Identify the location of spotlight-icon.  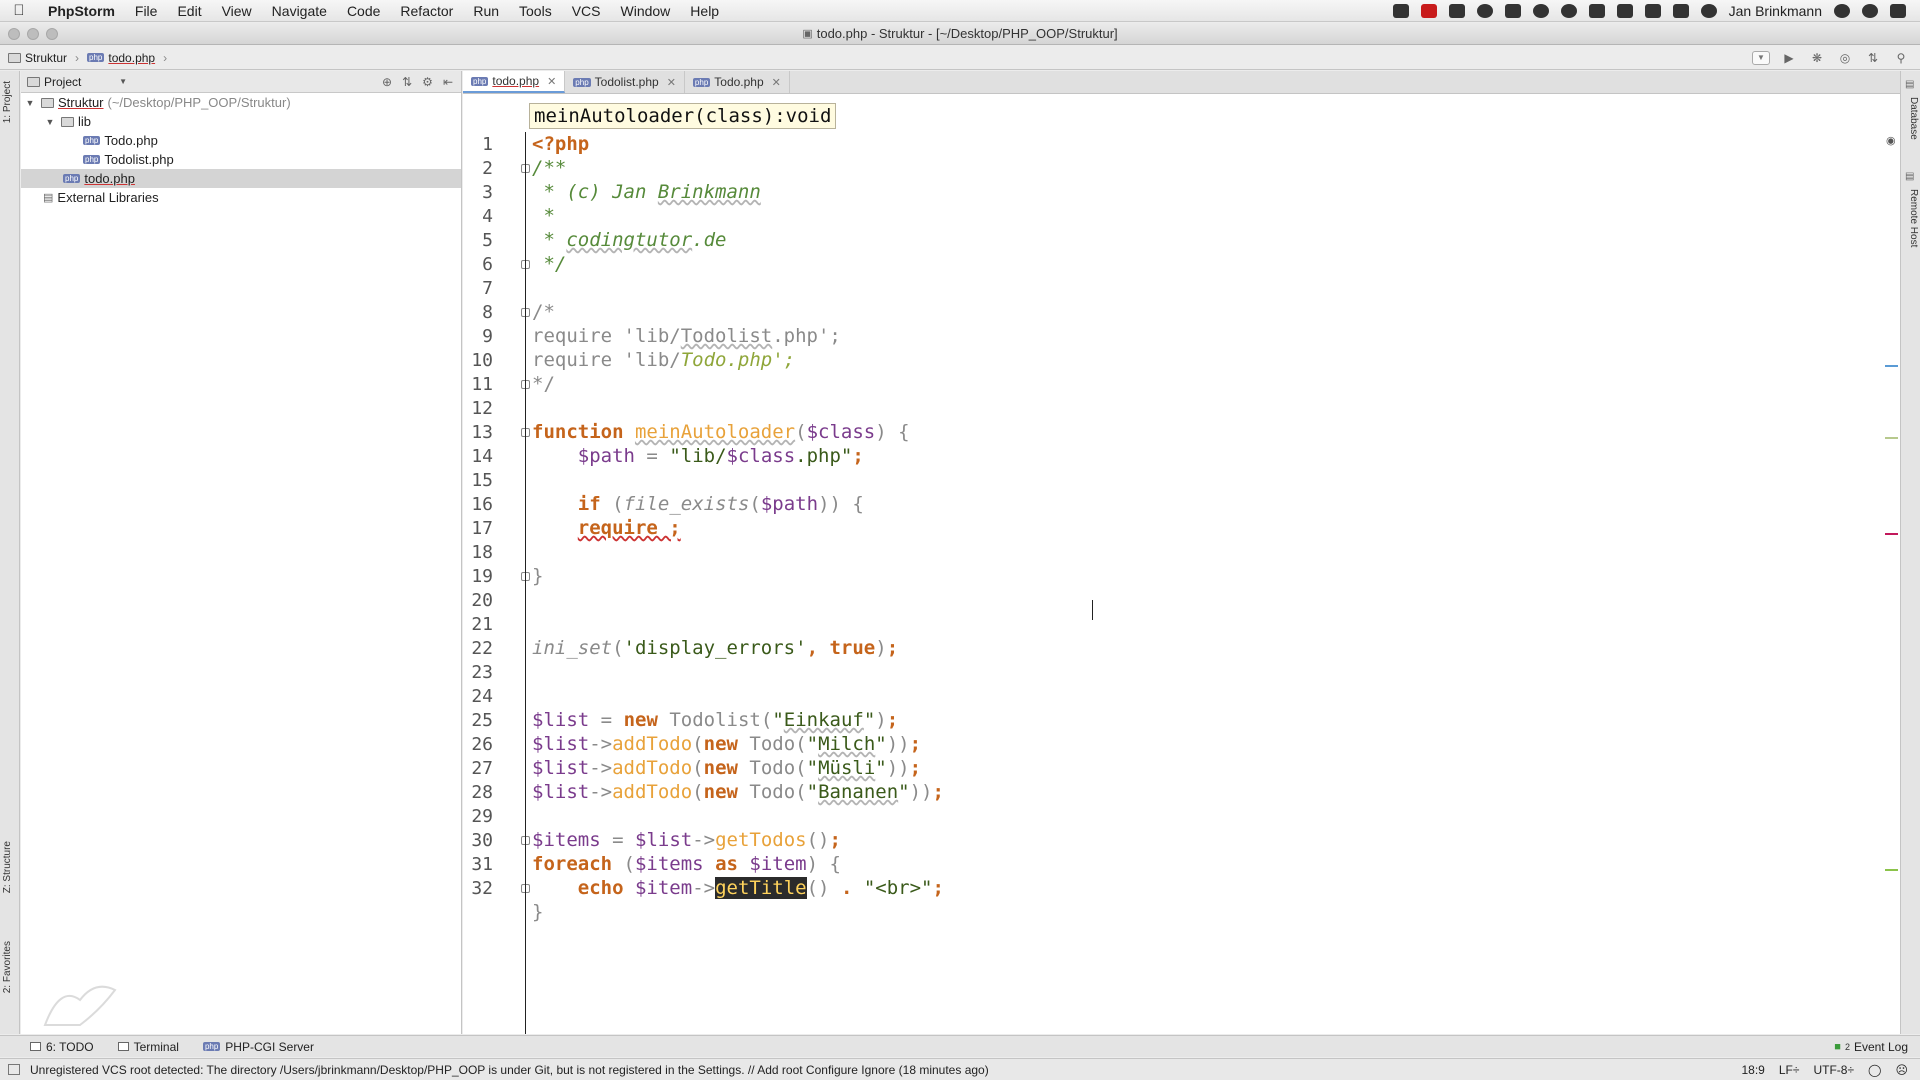
(1870, 10).